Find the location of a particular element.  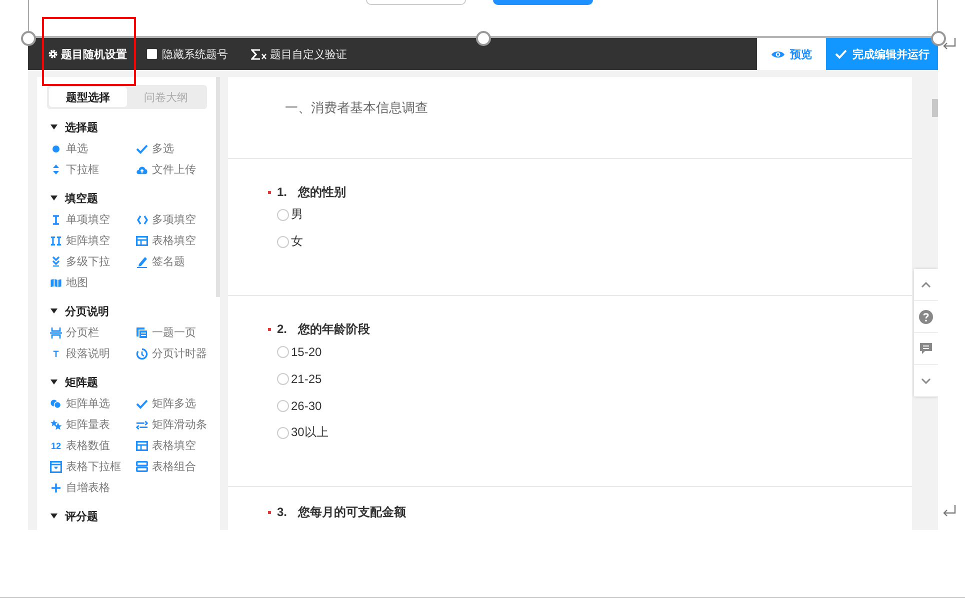

checkbox is located at coordinates (152, 54).